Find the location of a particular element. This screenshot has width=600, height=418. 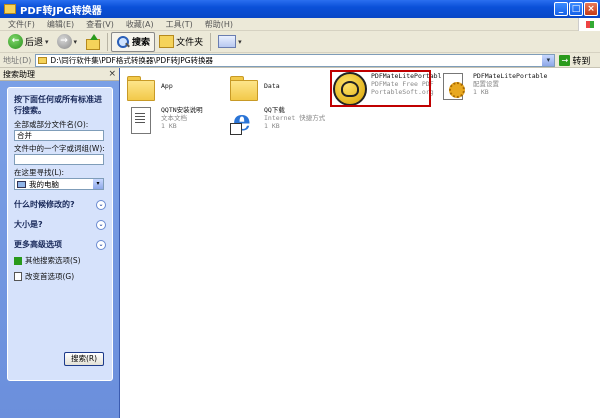

toolbar: ← 后退 ▾ → ▾ 搜索 文件夹 ▾ is located at coordinates (300, 42).